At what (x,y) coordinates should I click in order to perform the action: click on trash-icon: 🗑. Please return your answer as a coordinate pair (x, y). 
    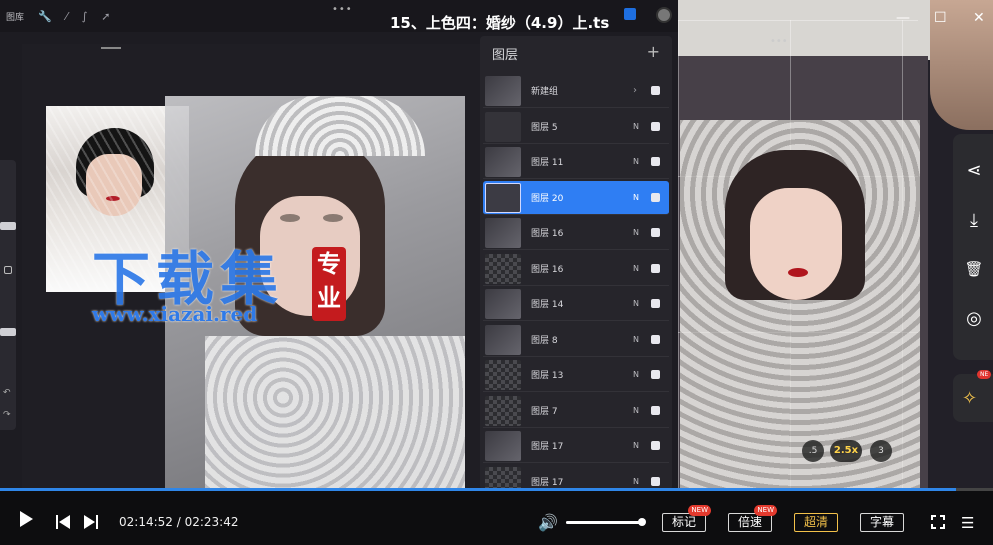
    Looking at the image, I should click on (974, 269).